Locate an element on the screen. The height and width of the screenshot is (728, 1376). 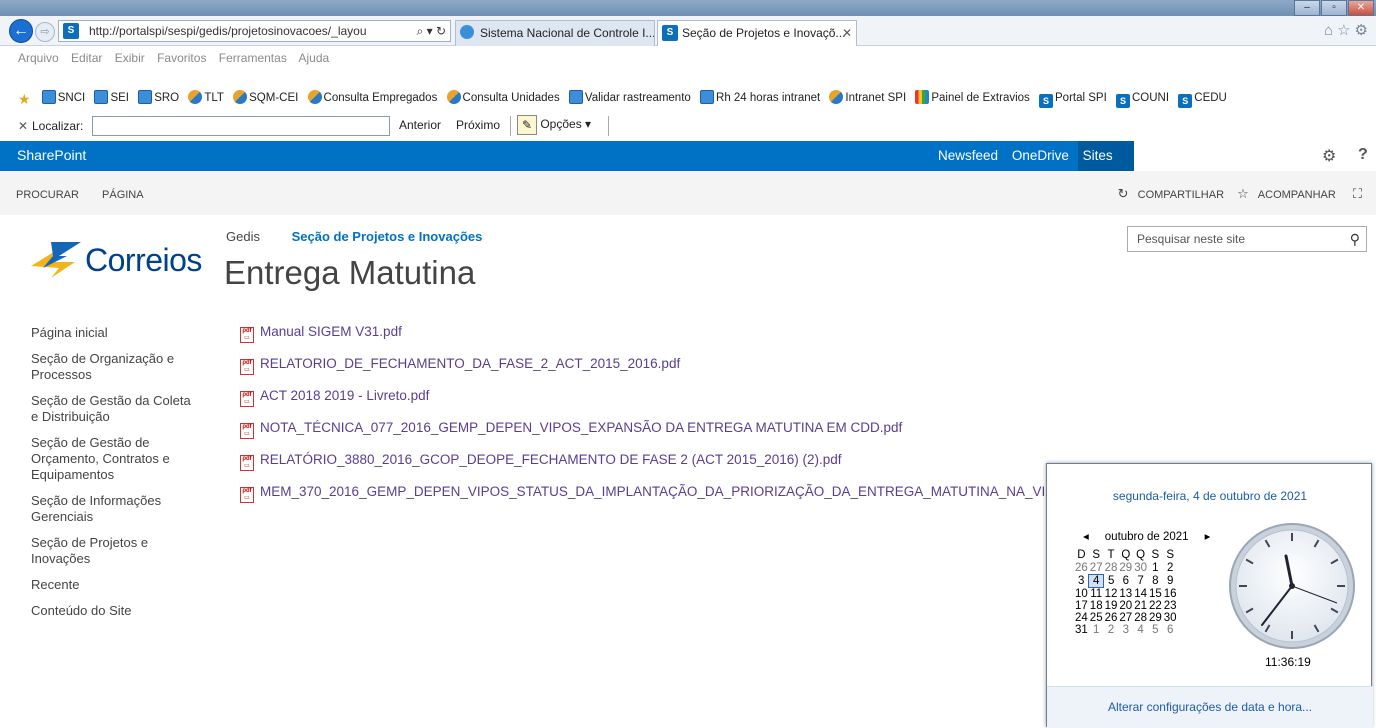
calendar-day: 25 is located at coordinates (1096, 618).